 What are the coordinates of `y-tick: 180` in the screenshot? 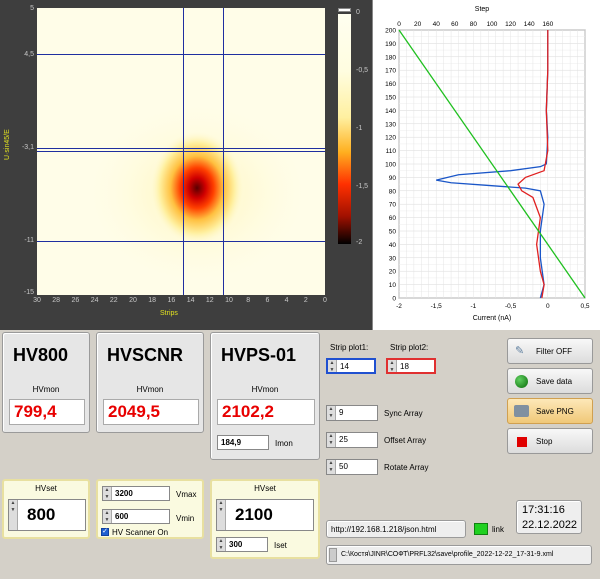 It's located at (390, 57).